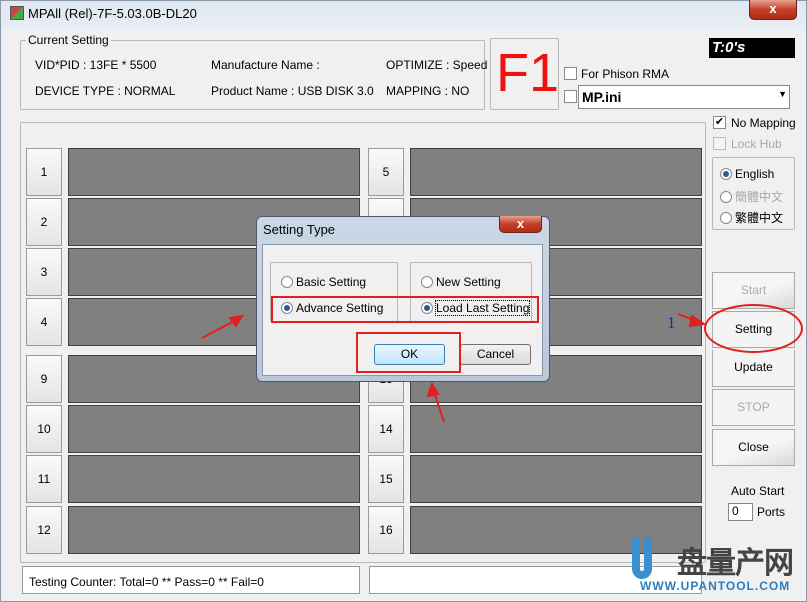 The image size is (807, 602). Describe the element at coordinates (219, 329) in the screenshot. I see `arrow-to-advance` at that location.